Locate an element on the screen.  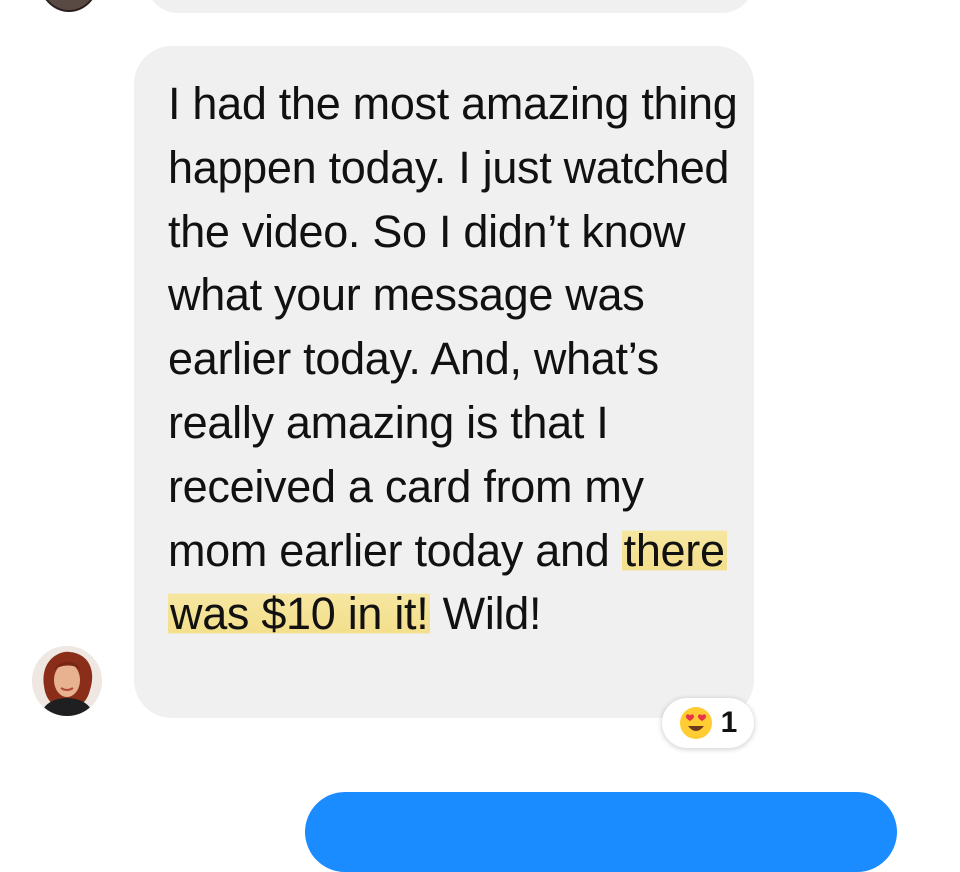
previous-sender-avatar is located at coordinates (69, 6).